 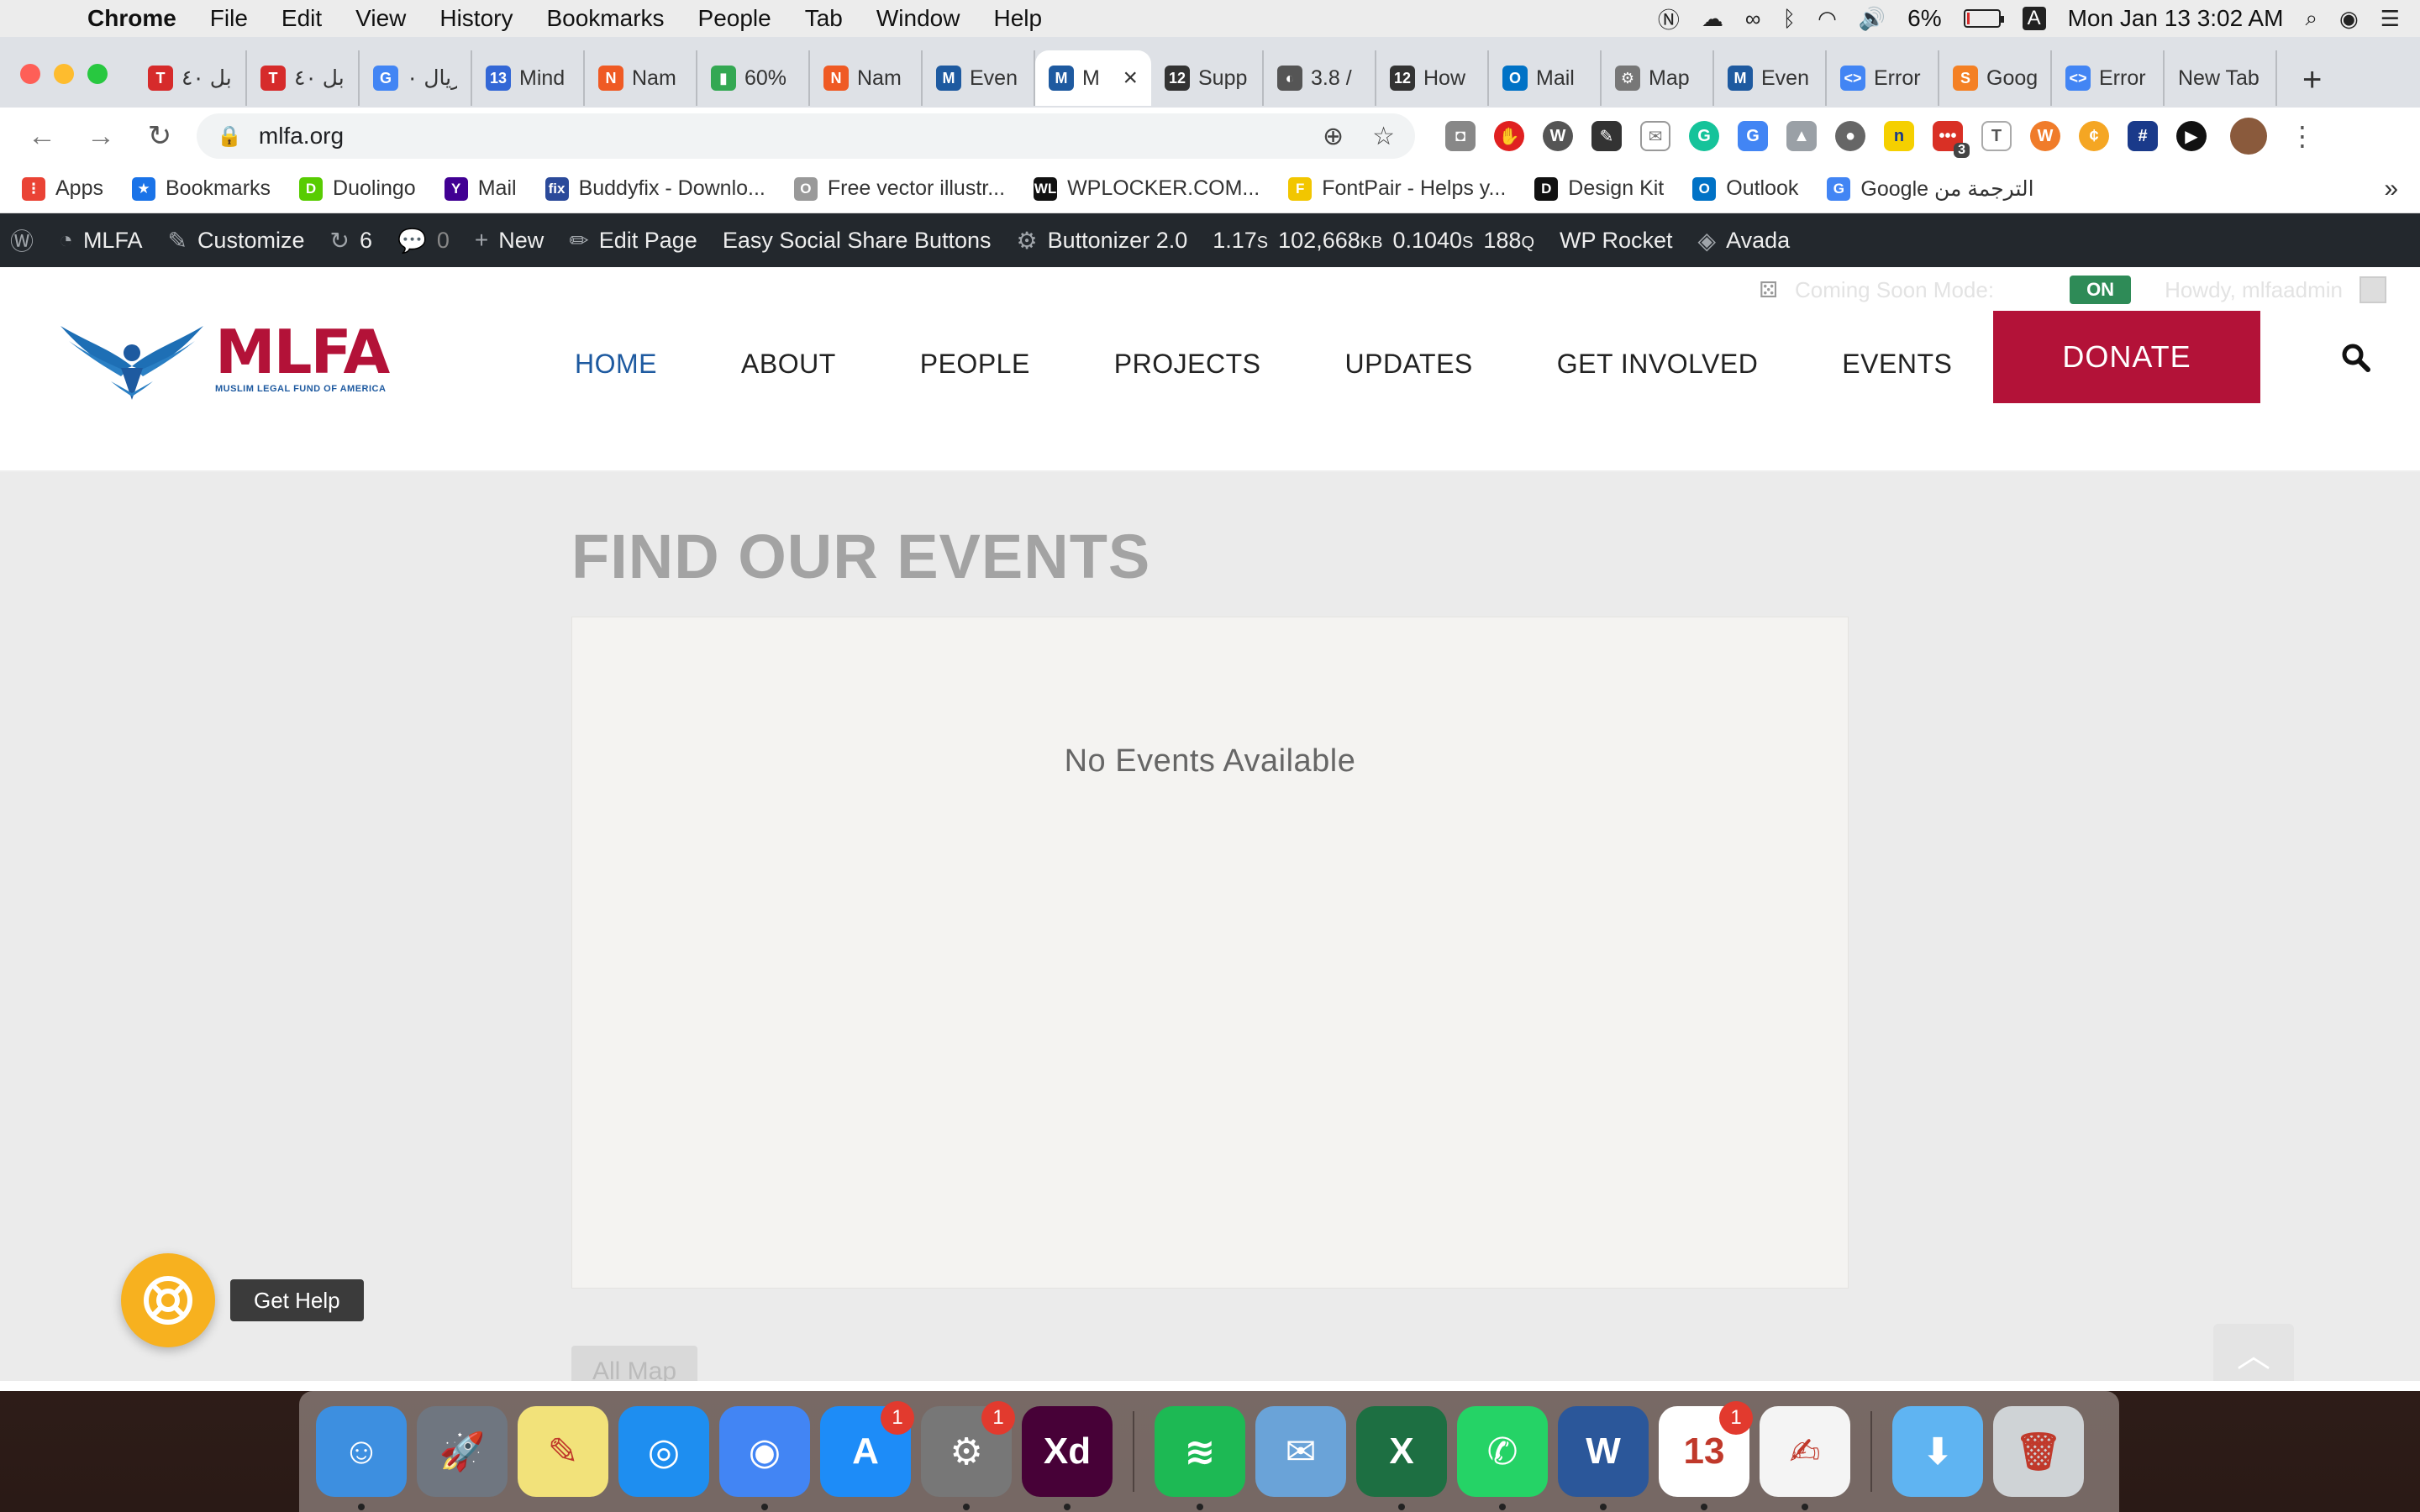 I want to click on cloud-upload-icon: ☁, so click(x=1712, y=19).